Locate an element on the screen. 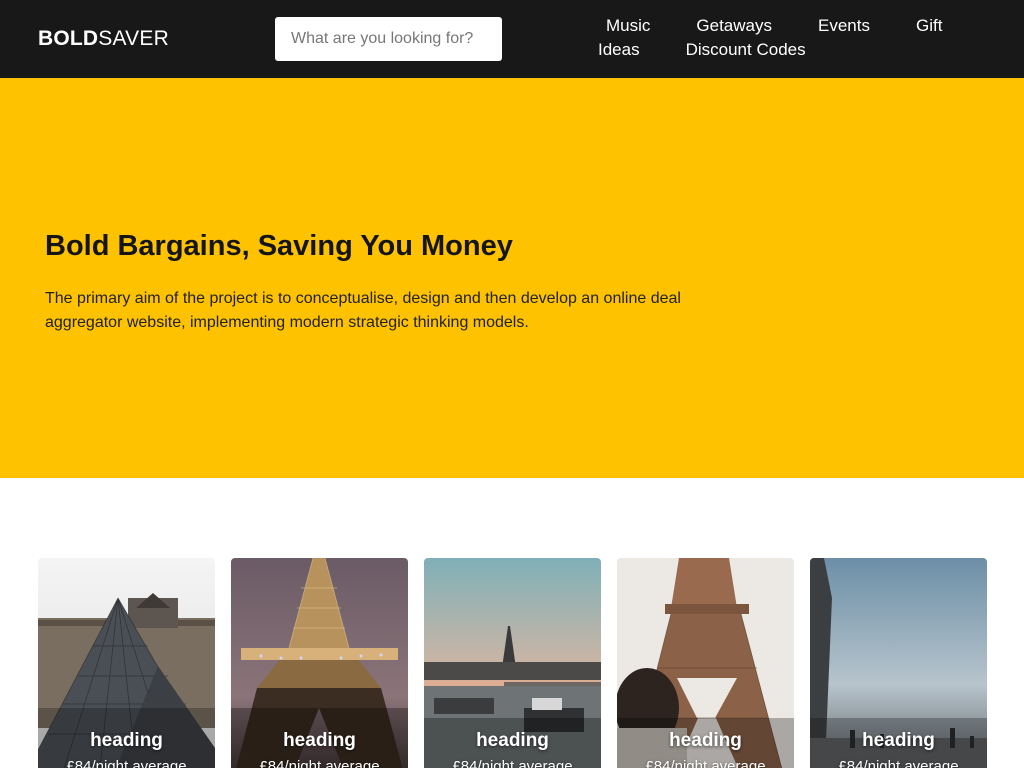 This screenshot has width=1024, height=768. nav-gift-ideas-line1: Gift is located at coordinates (929, 25).